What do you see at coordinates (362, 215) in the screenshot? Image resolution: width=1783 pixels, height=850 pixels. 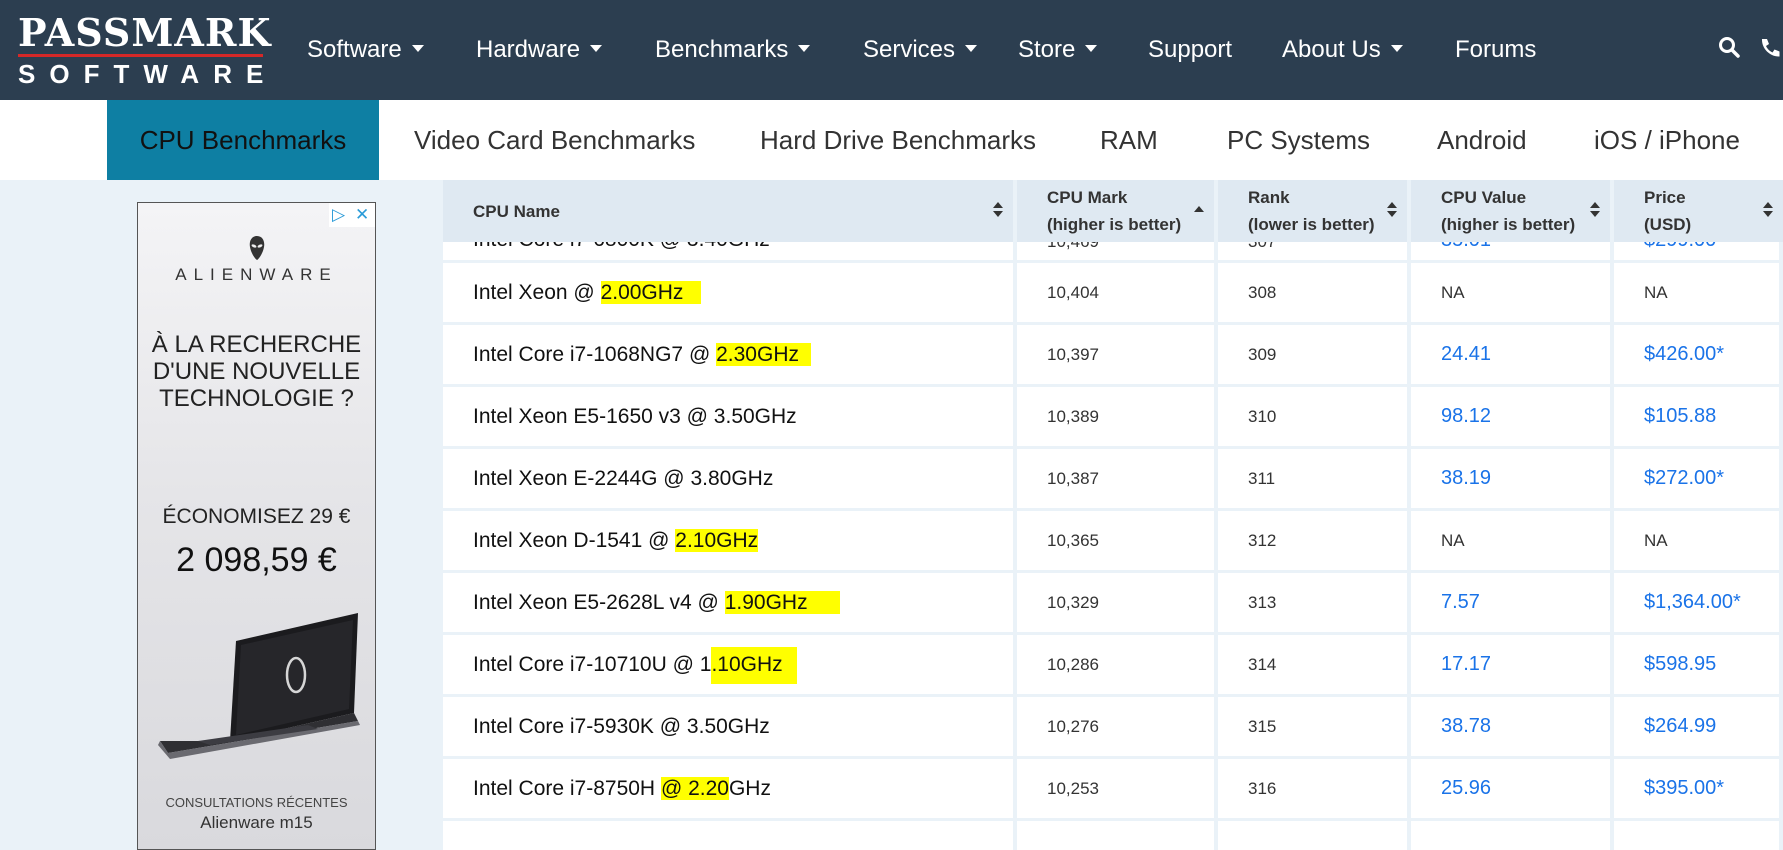 I see `close-icon: ✕` at bounding box center [362, 215].